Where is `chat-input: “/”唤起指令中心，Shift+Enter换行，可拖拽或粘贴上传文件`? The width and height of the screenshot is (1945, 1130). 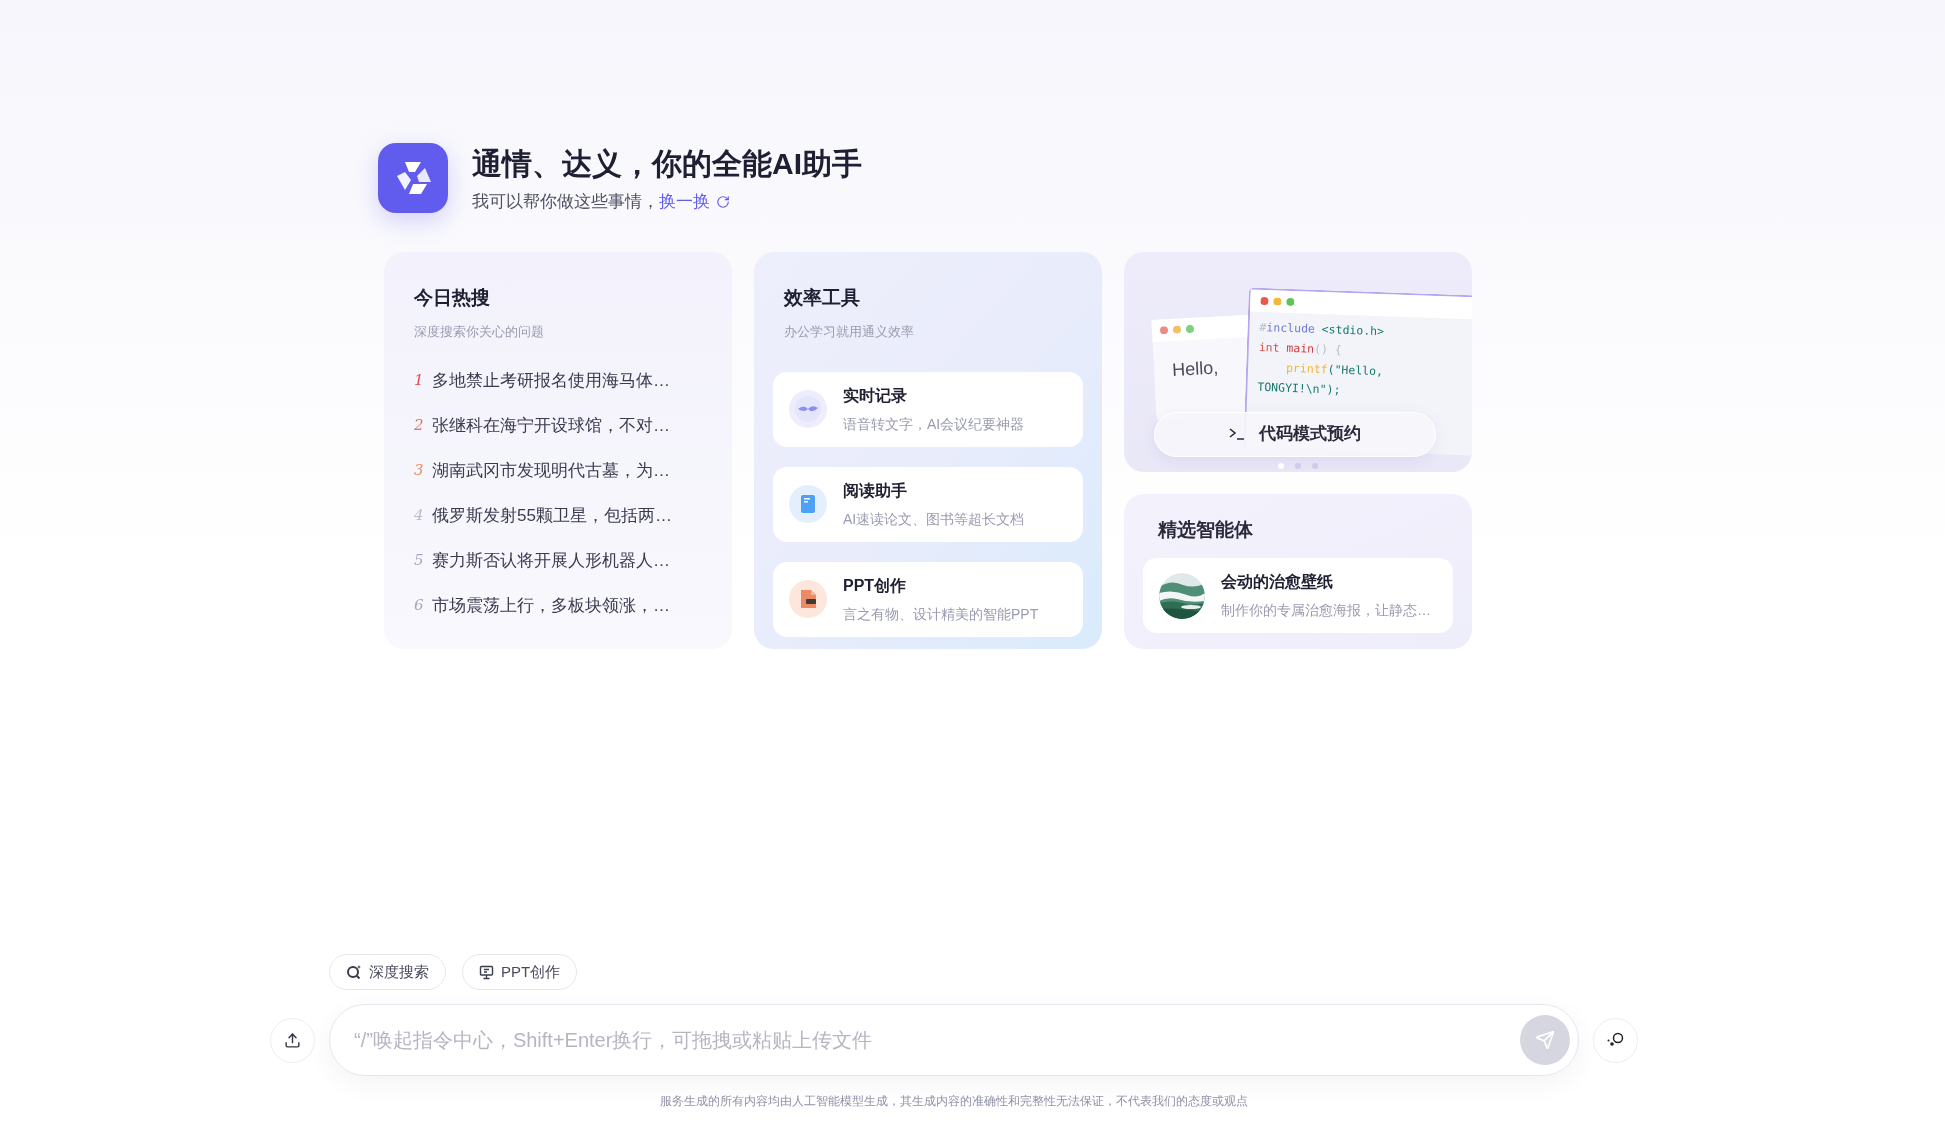 chat-input: “/”唤起指令中心，Shift+Enter换行，可拖拽或粘贴上传文件 is located at coordinates (937, 1040).